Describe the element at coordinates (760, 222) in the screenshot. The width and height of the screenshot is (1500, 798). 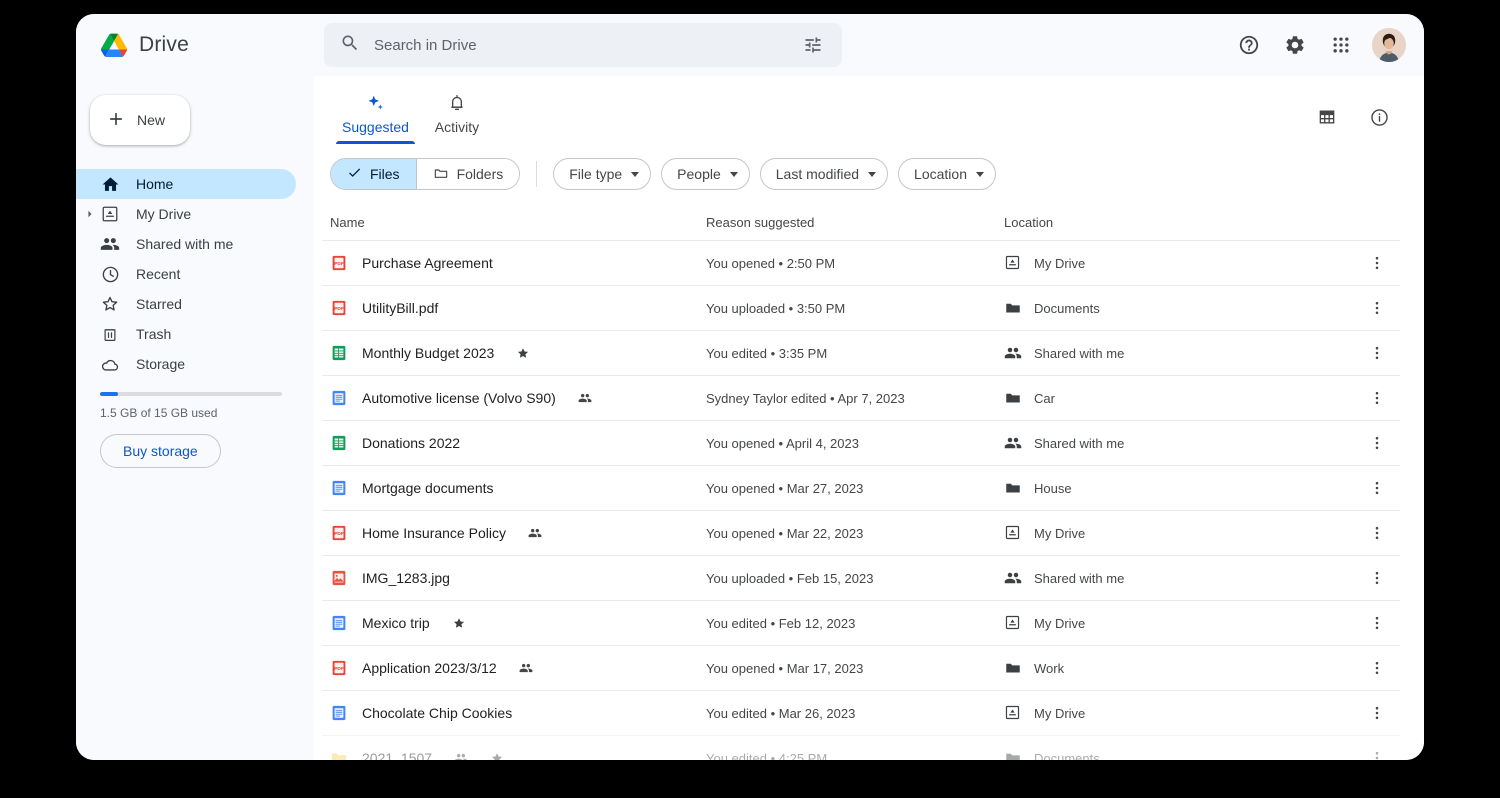
I see `column-header-reason: Reason suggested` at that location.